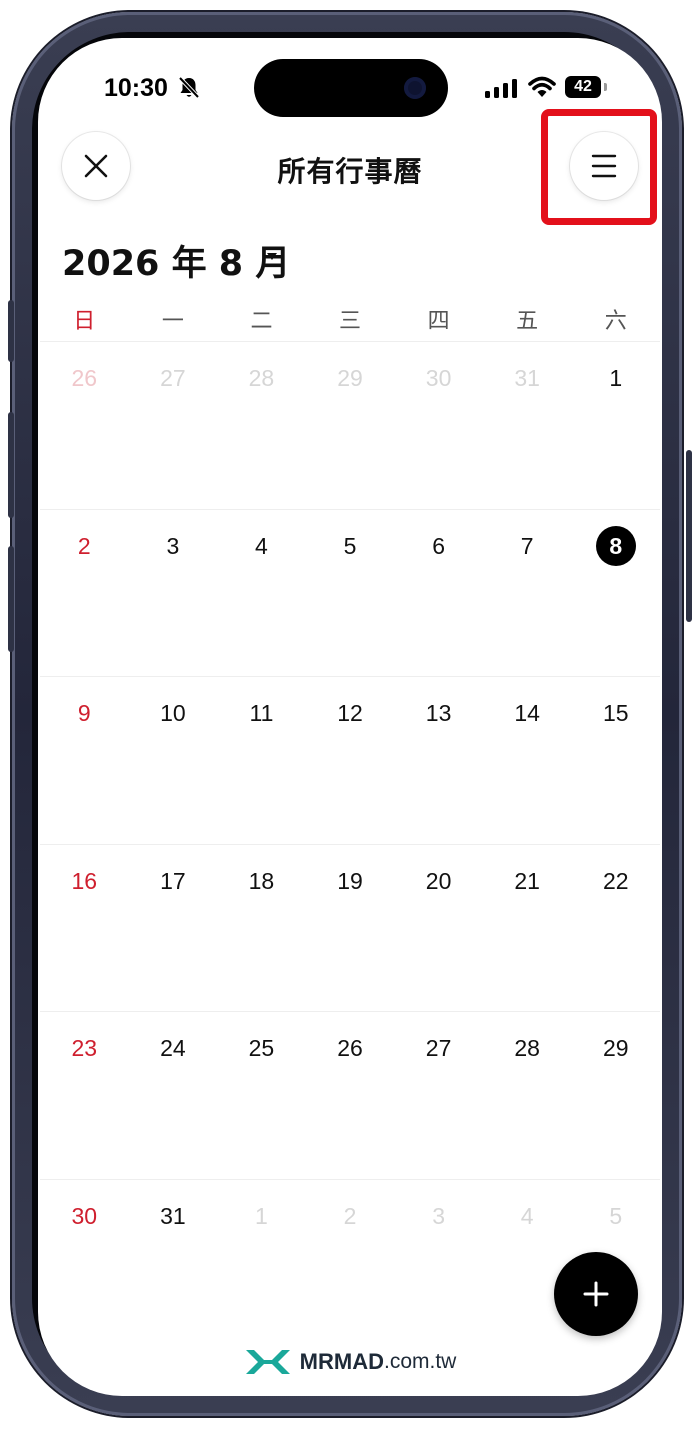 The height and width of the screenshot is (1432, 700). I want to click on caret-down-icon, so click(272, 256).